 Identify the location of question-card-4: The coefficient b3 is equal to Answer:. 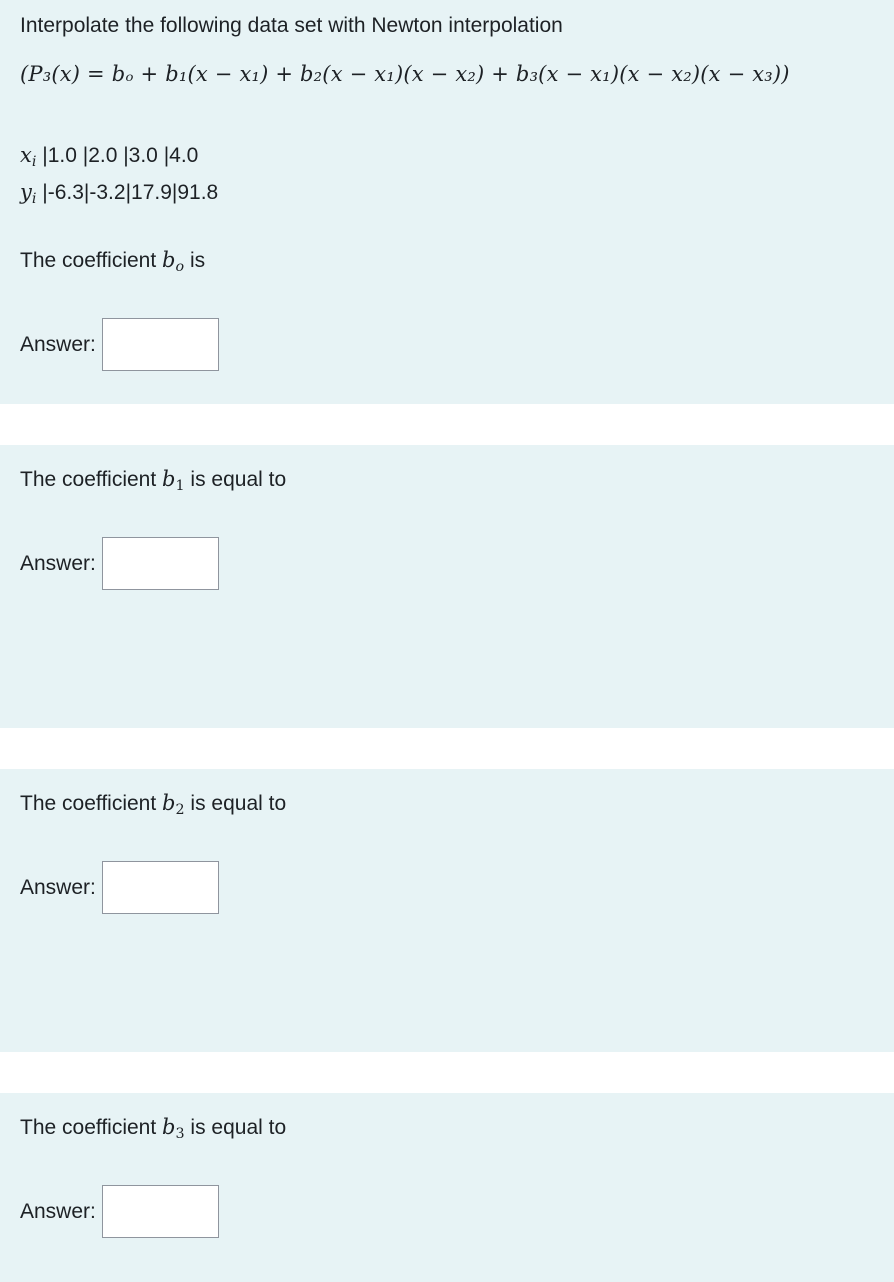
(447, 1187).